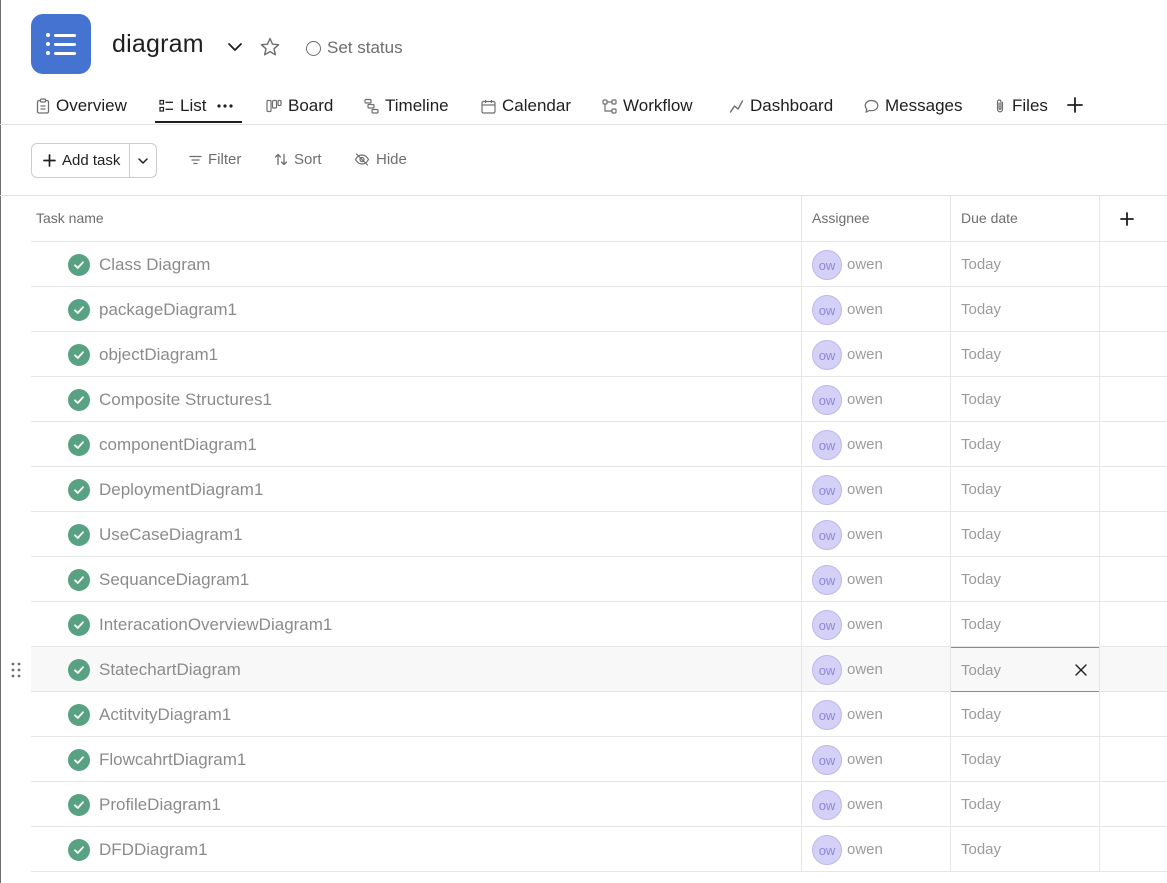 The image size is (1167, 883). What do you see at coordinates (170, 670) in the screenshot?
I see `task-name: StatechartDiagram` at bounding box center [170, 670].